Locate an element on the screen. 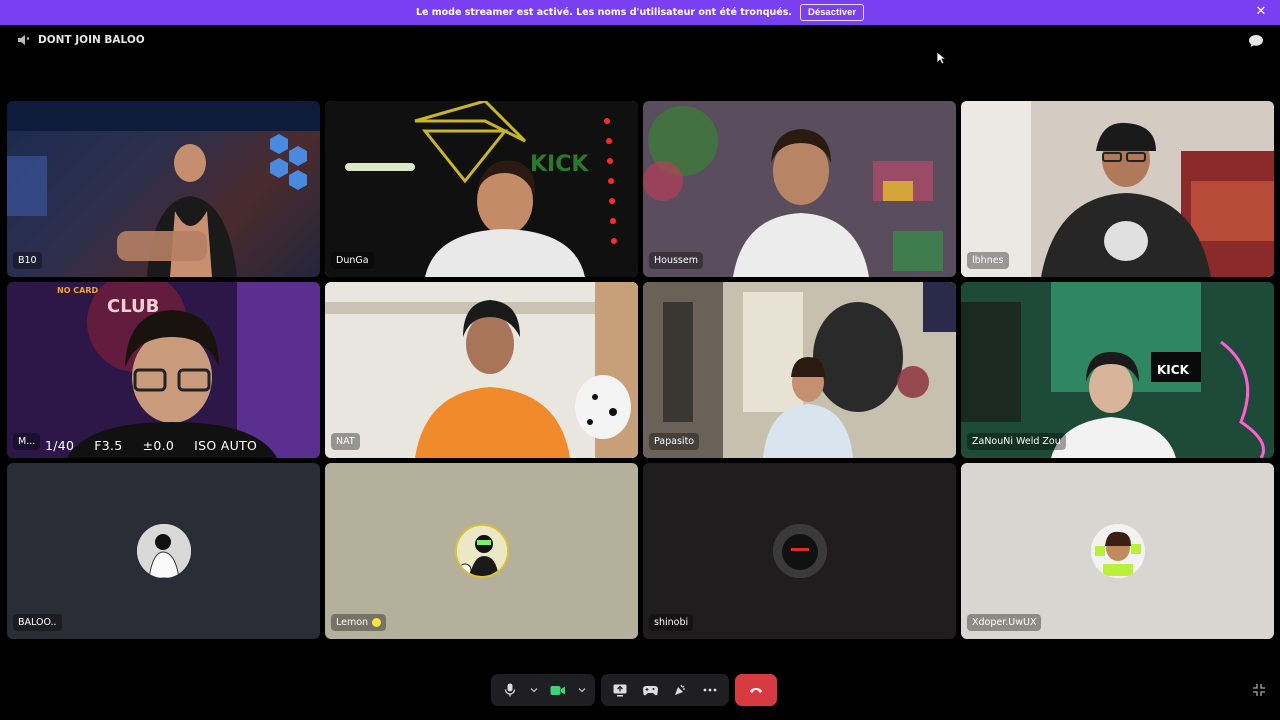  participant-tile: KICK ZaNouNi Weld Zou is located at coordinates (1117, 370).